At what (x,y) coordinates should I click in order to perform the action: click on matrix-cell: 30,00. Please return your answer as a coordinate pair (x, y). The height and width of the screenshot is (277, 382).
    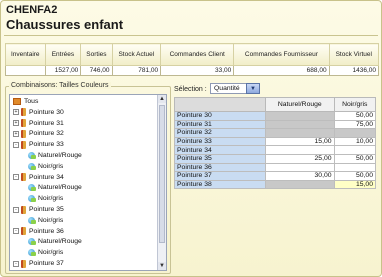
    Looking at the image, I should click on (300, 176).